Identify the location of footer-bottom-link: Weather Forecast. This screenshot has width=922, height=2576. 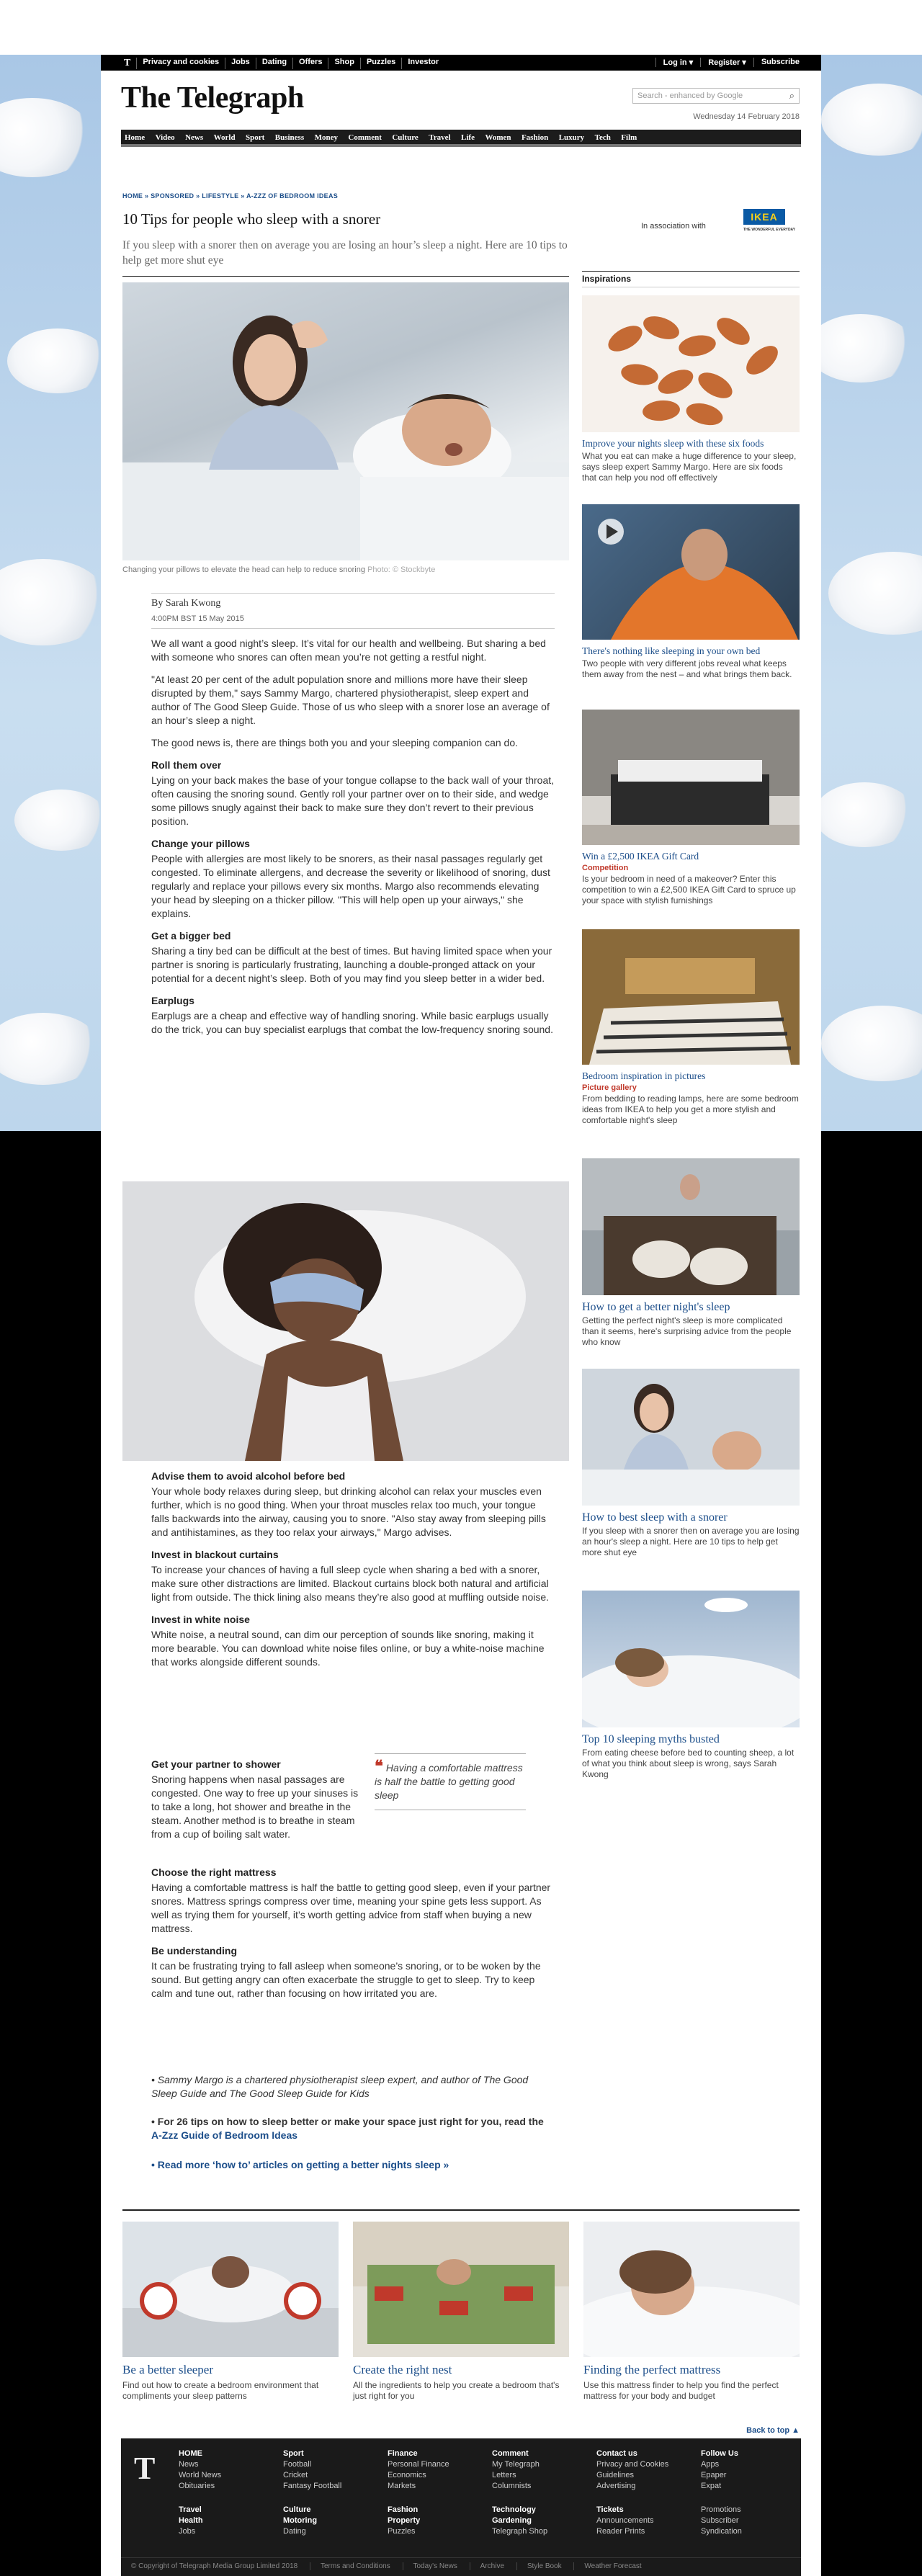
(612, 2566).